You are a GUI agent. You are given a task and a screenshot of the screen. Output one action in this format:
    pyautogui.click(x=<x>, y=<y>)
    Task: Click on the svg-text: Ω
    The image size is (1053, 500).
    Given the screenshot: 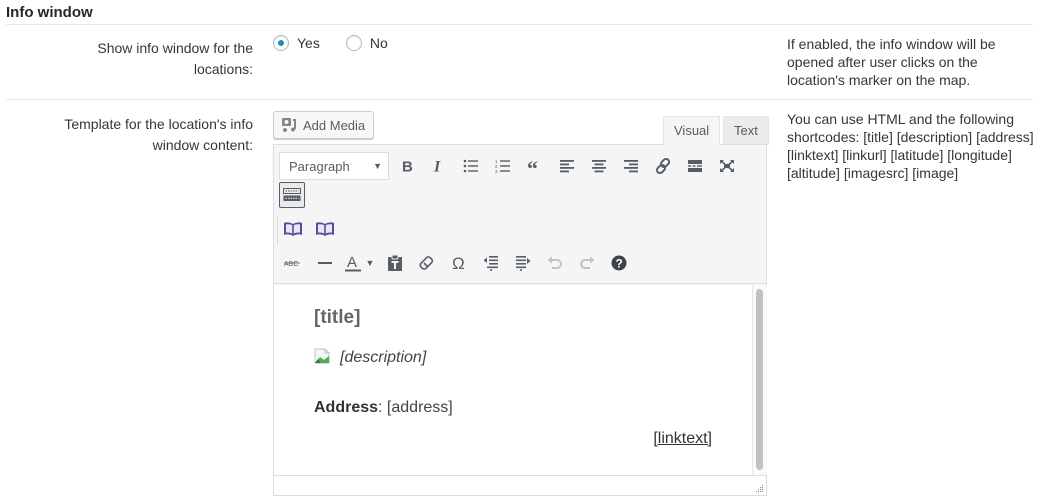 What is the action you would take?
    pyautogui.click(x=458, y=263)
    